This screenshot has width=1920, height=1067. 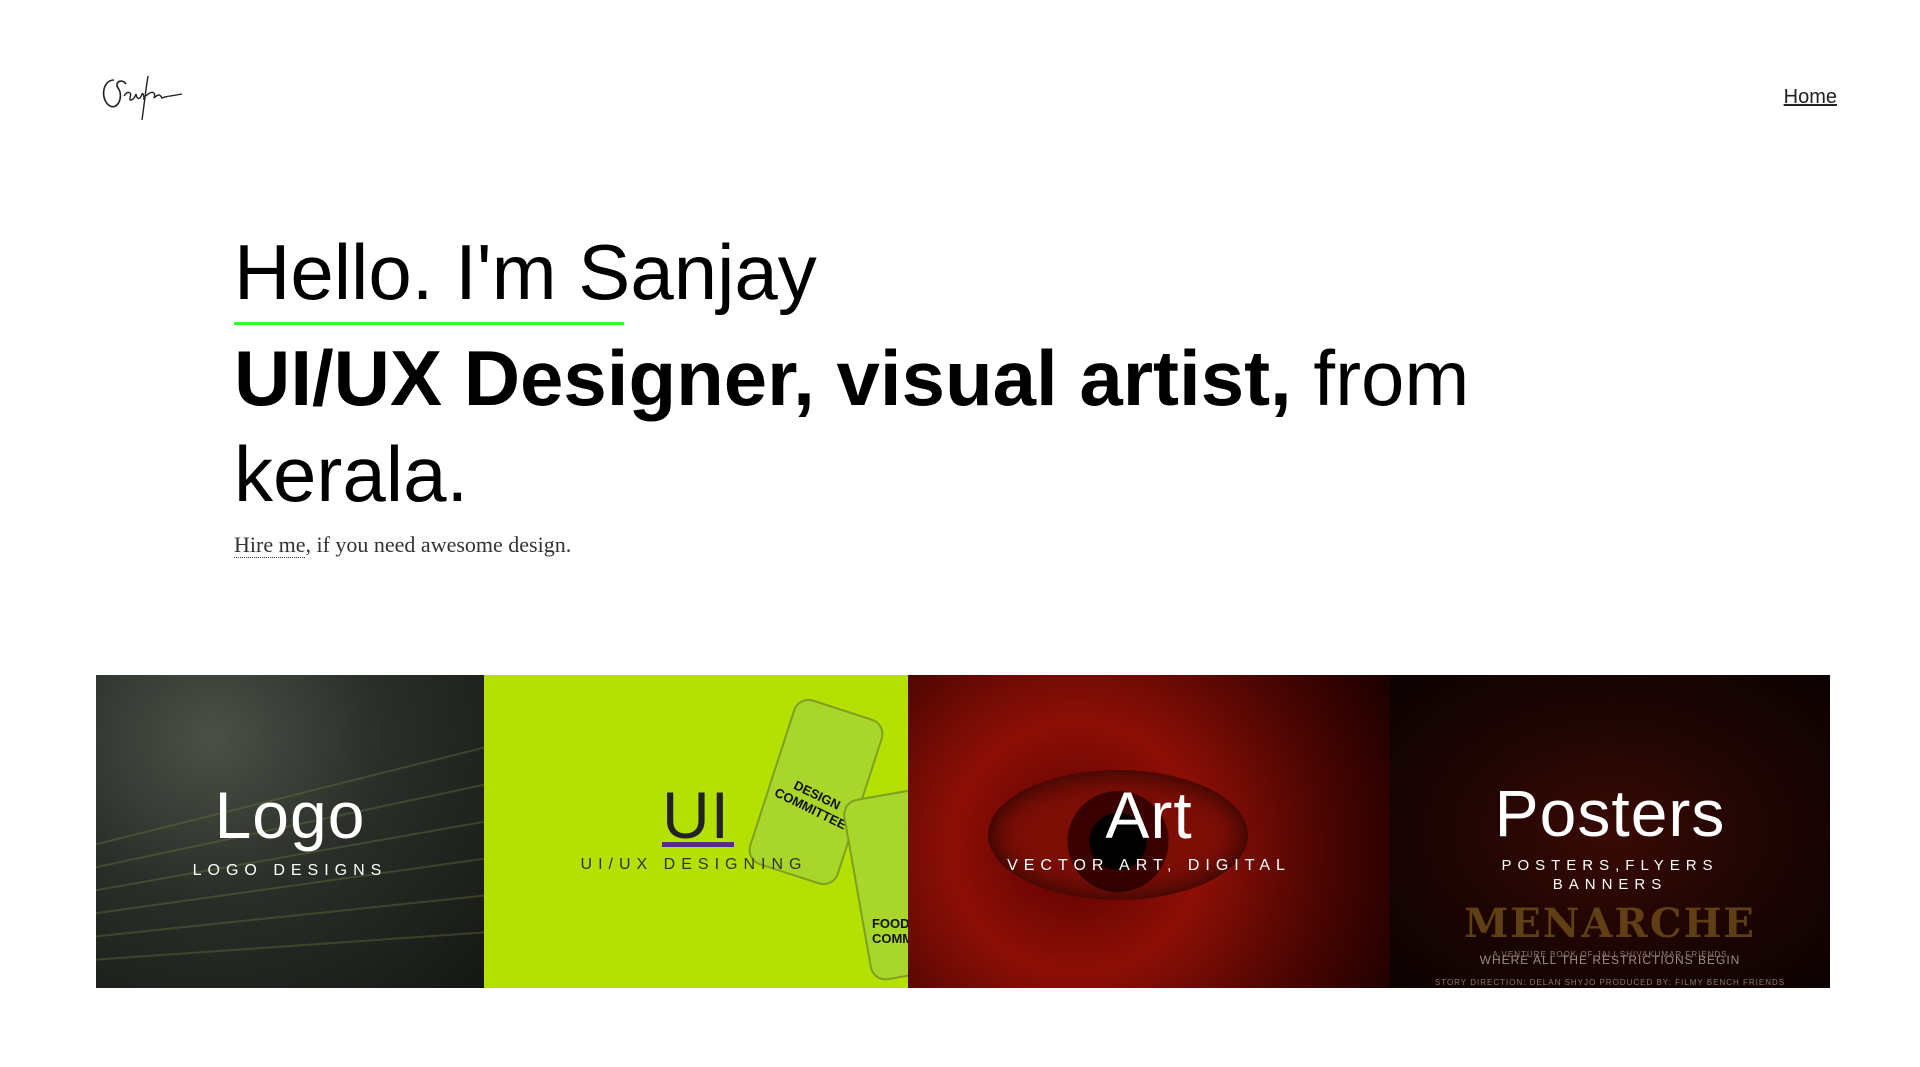 I want to click on poster-artwork-title: MENARCHE, so click(x=1610, y=923).